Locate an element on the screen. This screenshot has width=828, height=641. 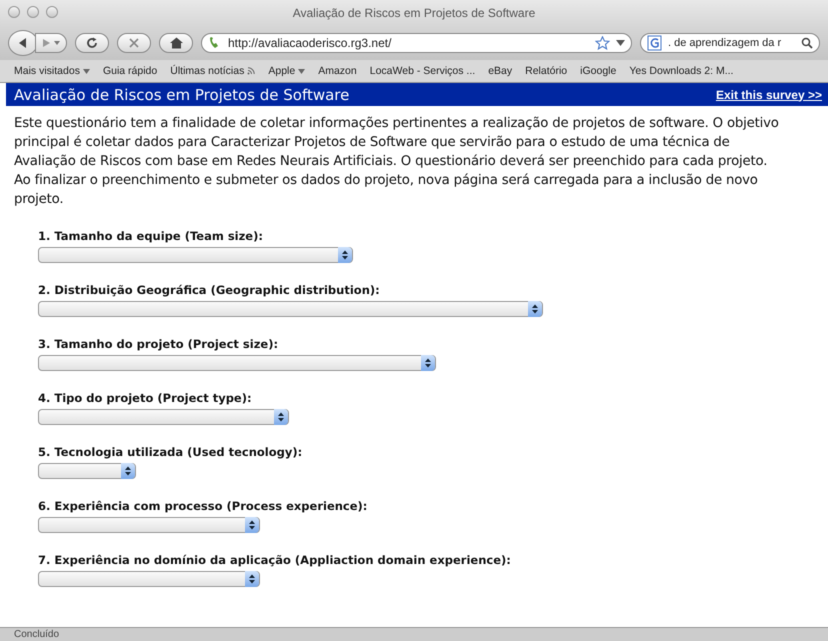
question-label: 1. Tamanho da equipe (Team size): is located at coordinates (151, 236).